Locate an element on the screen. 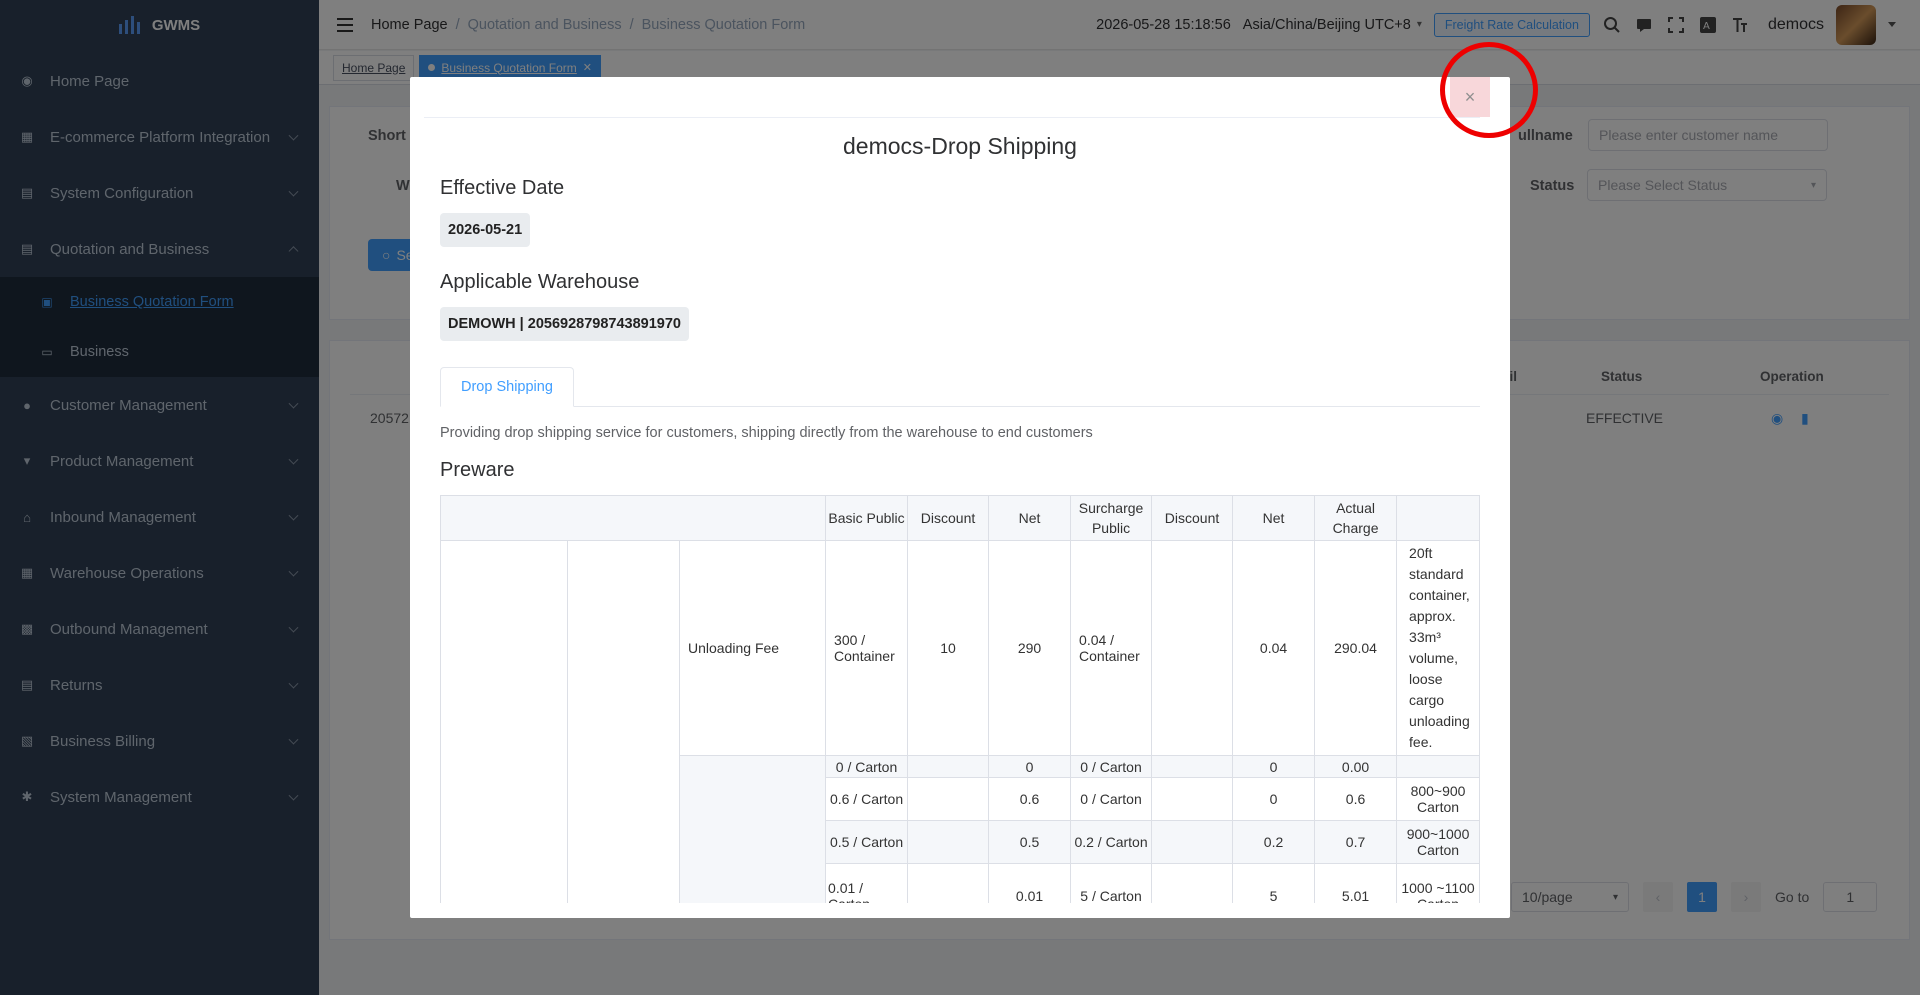 The image size is (1920, 995). note: 1000 ~1100 Carton is located at coordinates (1438, 883).